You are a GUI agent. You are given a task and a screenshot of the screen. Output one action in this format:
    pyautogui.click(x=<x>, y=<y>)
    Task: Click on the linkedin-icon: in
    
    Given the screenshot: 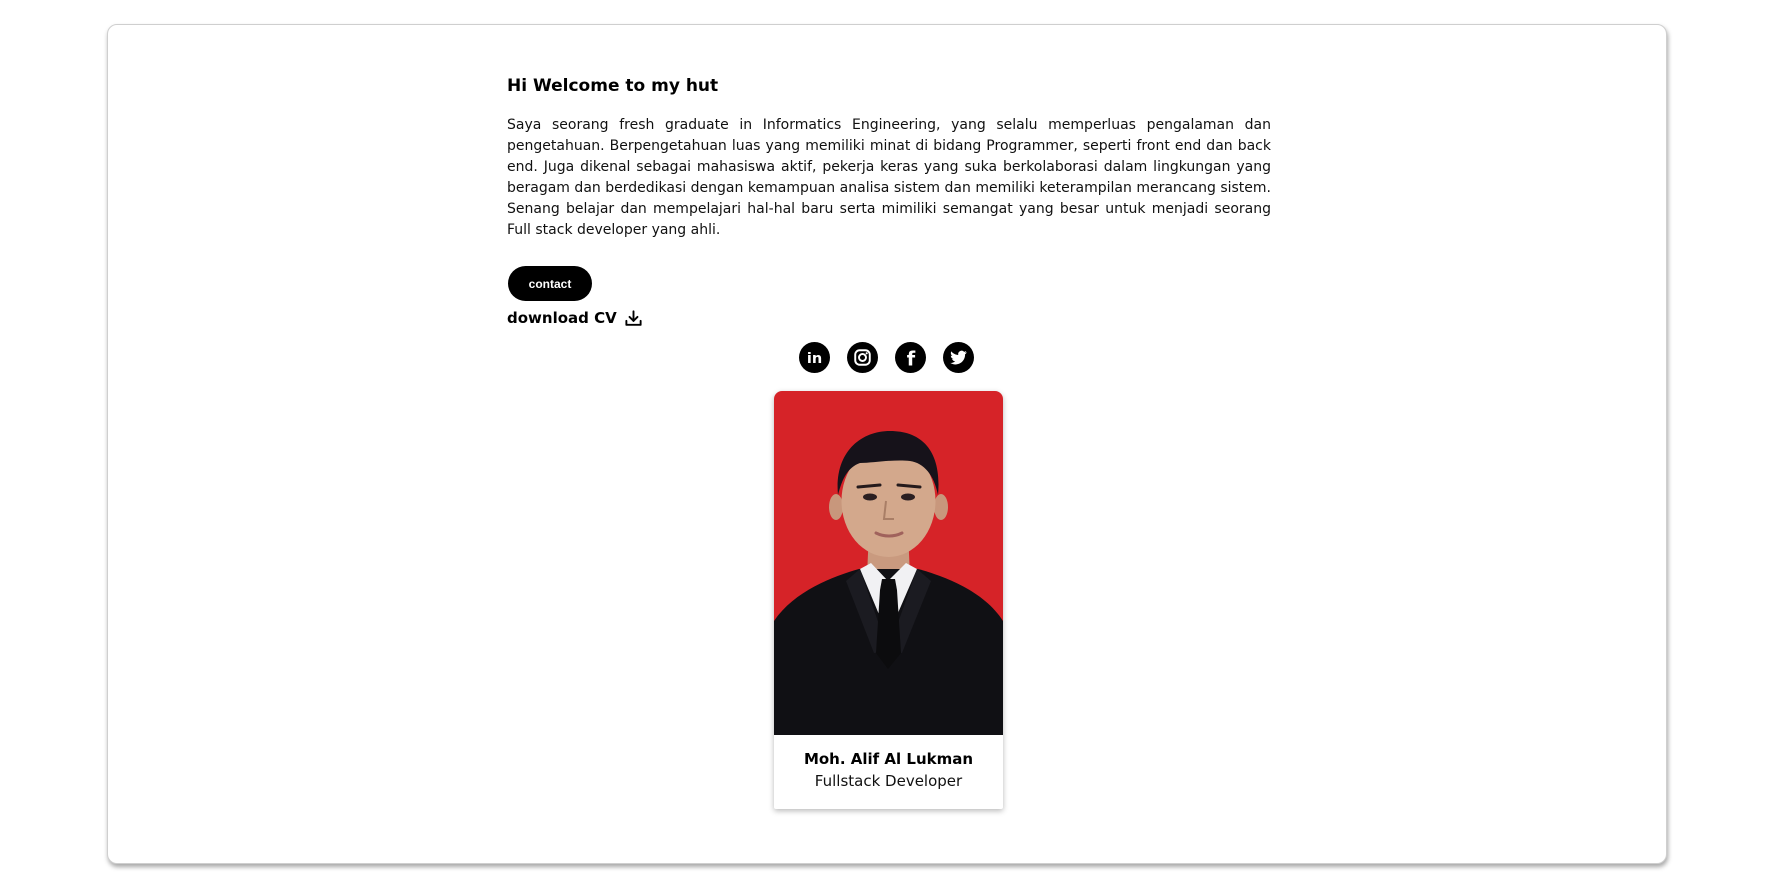 What is the action you would take?
    pyautogui.click(x=814, y=357)
    